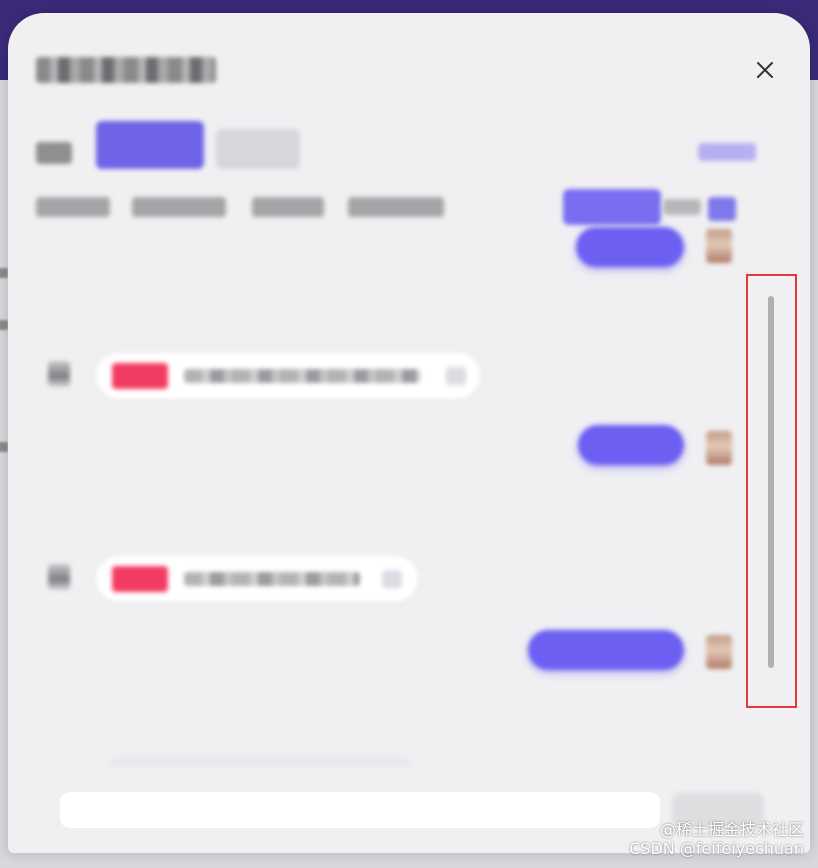 This screenshot has width=818, height=868. What do you see at coordinates (727, 152) in the screenshot?
I see `header-link` at bounding box center [727, 152].